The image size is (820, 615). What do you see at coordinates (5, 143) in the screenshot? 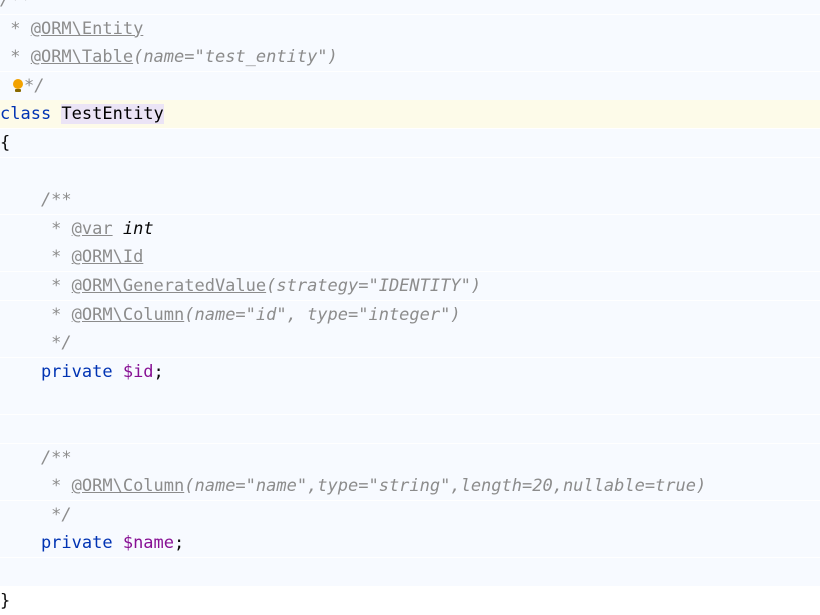
I see `code-token: {` at bounding box center [5, 143].